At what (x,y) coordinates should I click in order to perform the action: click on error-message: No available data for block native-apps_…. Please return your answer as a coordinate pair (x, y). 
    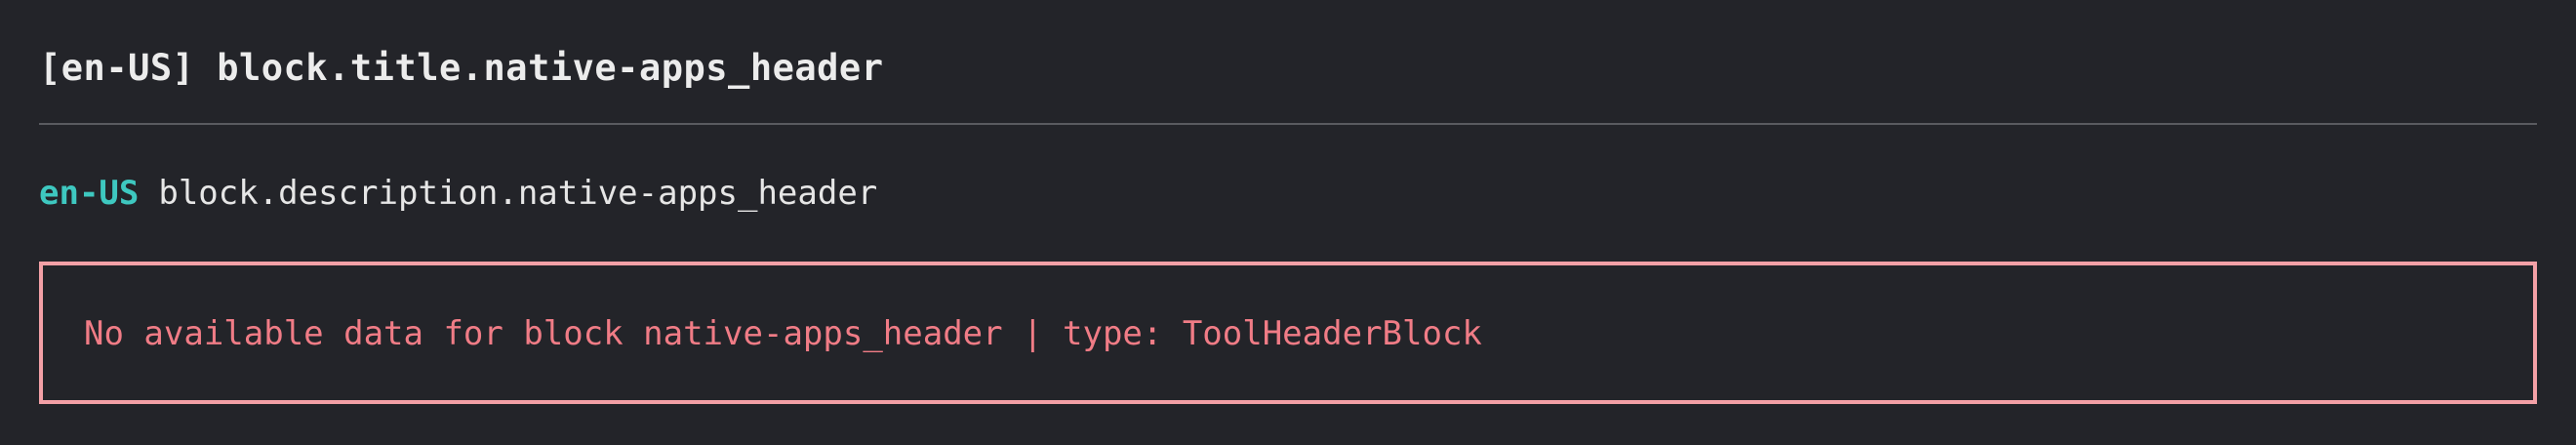
    Looking at the image, I should click on (783, 333).